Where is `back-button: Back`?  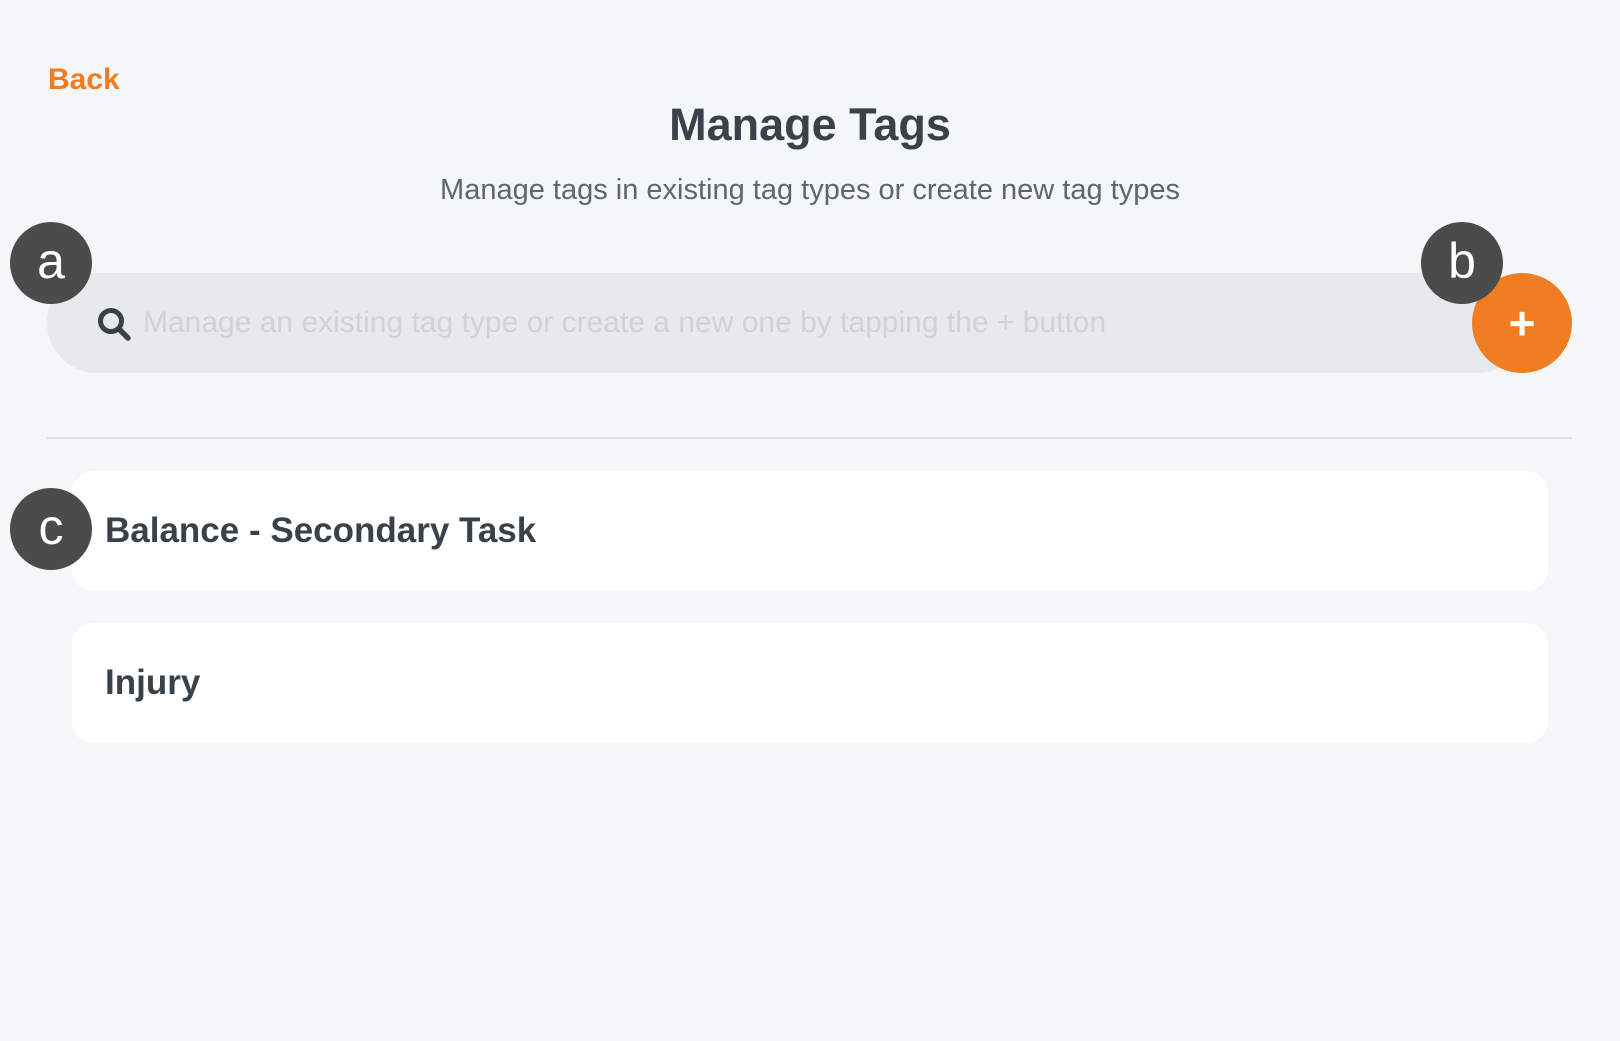
back-button: Back is located at coordinates (84, 80).